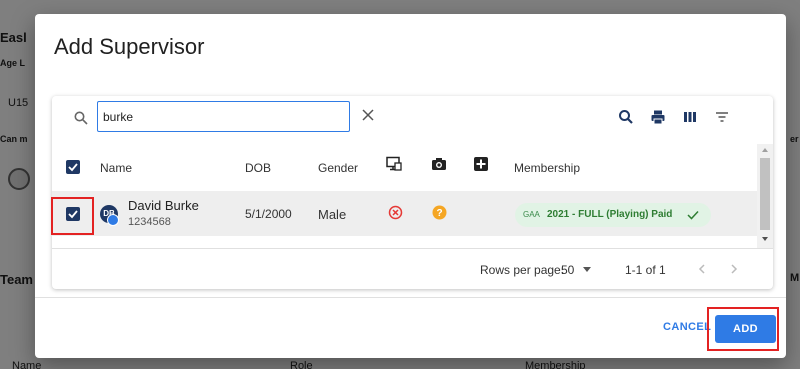 The height and width of the screenshot is (369, 800). What do you see at coordinates (338, 168) in the screenshot?
I see `column-gender: Gender` at bounding box center [338, 168].